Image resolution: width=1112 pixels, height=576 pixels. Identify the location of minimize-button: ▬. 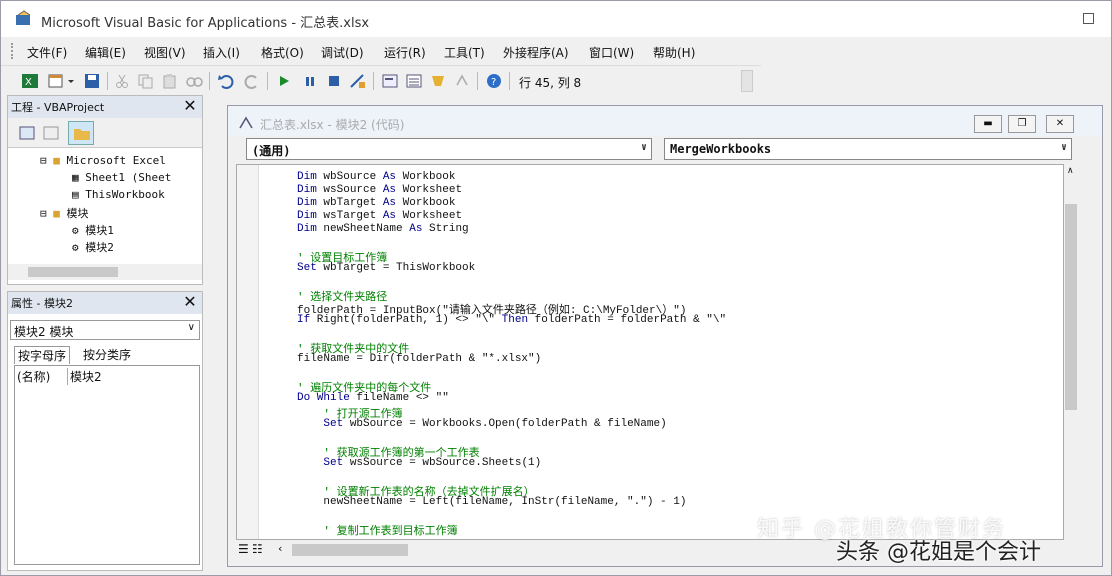
(988, 124).